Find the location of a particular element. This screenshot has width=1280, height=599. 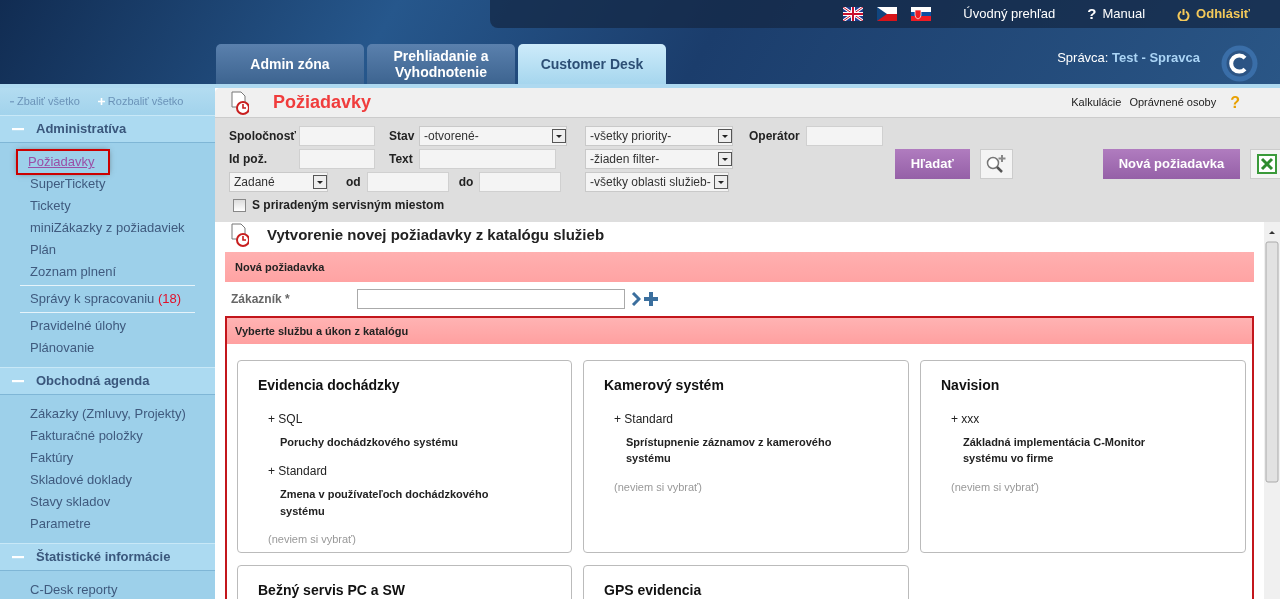

field-label: do is located at coordinates (466, 182).